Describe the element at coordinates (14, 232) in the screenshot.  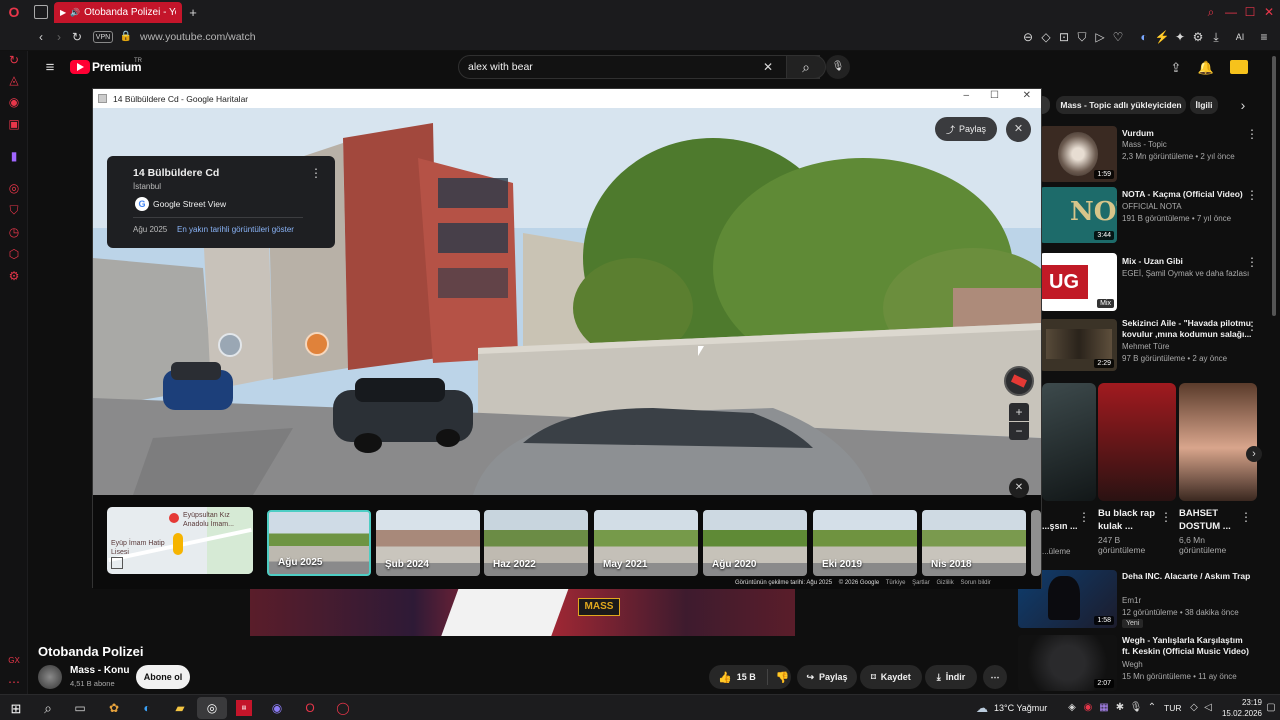
I see `clock-icon: ◷` at that location.